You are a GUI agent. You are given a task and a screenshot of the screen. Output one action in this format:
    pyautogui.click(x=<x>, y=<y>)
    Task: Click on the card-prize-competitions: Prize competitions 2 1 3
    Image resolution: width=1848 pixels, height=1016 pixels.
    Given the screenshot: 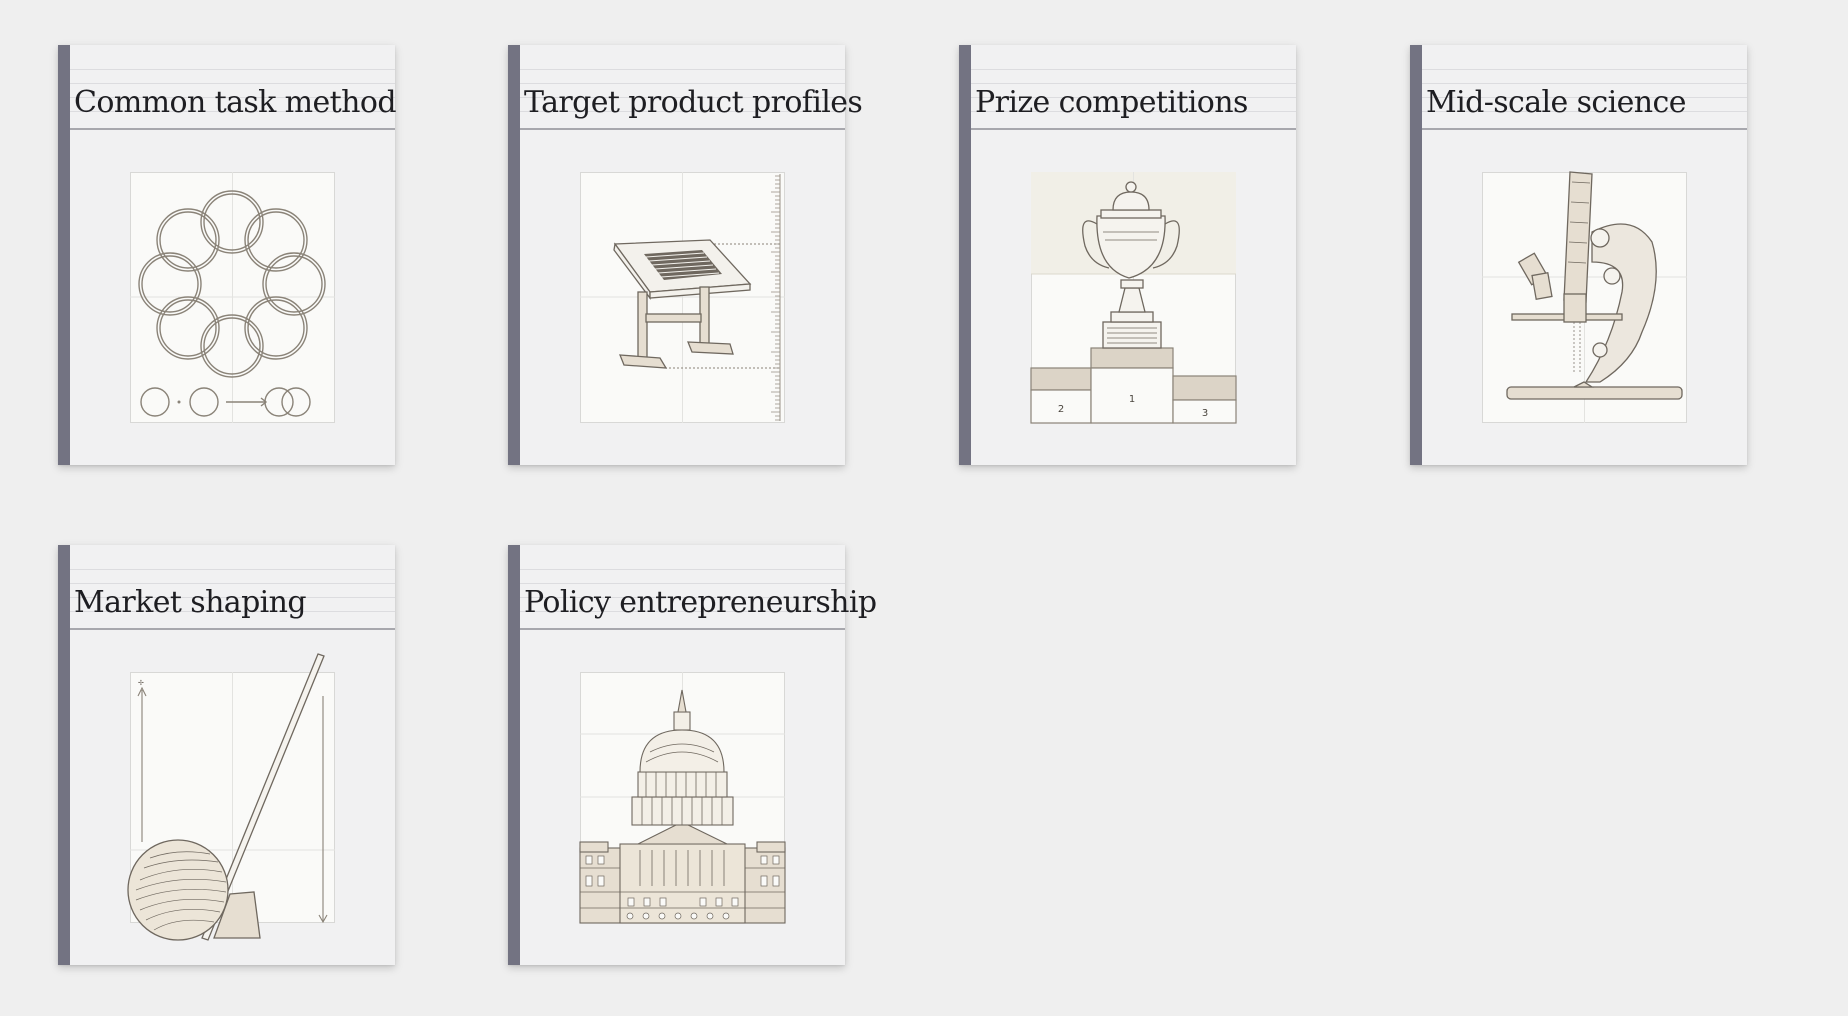 What is the action you would take?
    pyautogui.click(x=1127, y=255)
    